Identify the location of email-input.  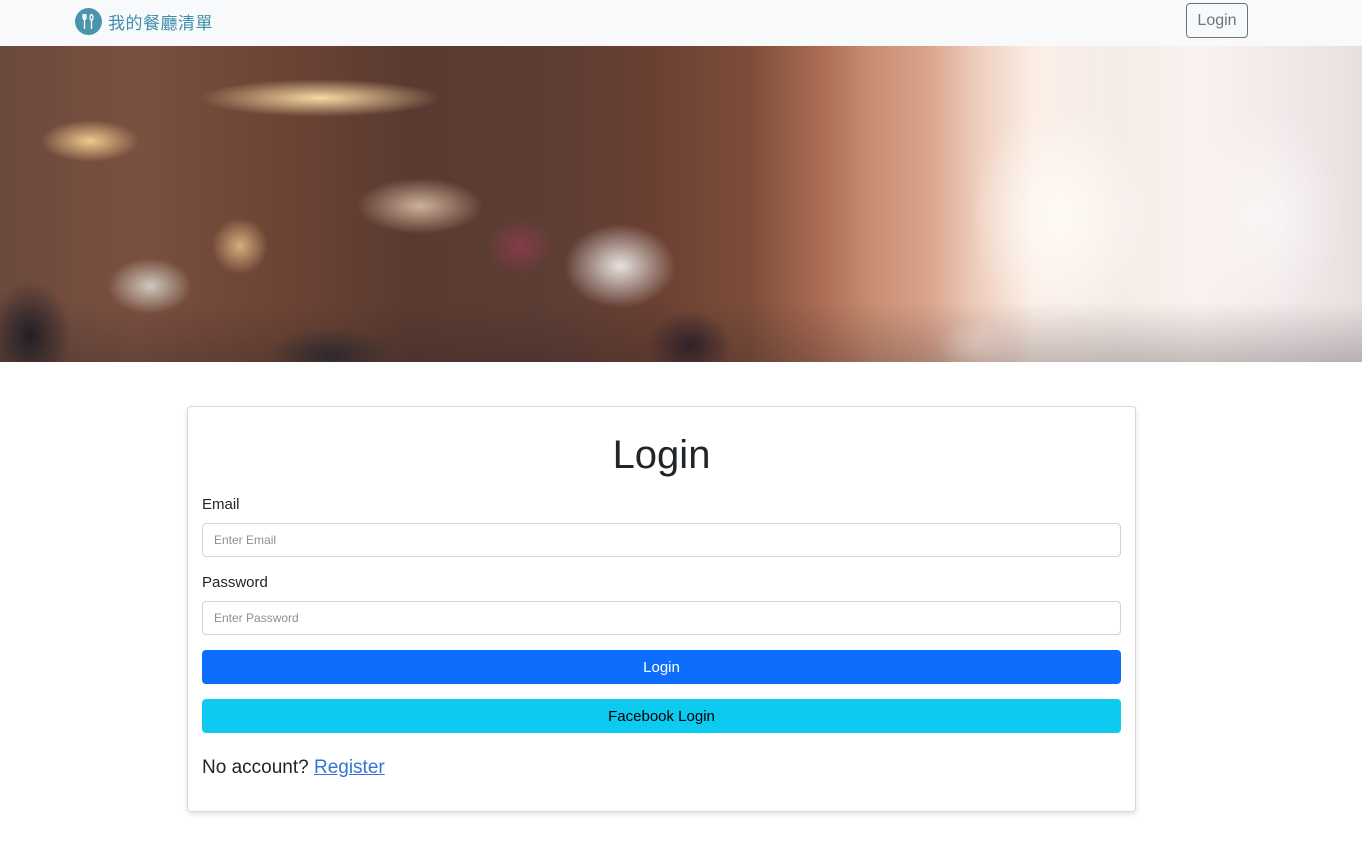
(661, 540).